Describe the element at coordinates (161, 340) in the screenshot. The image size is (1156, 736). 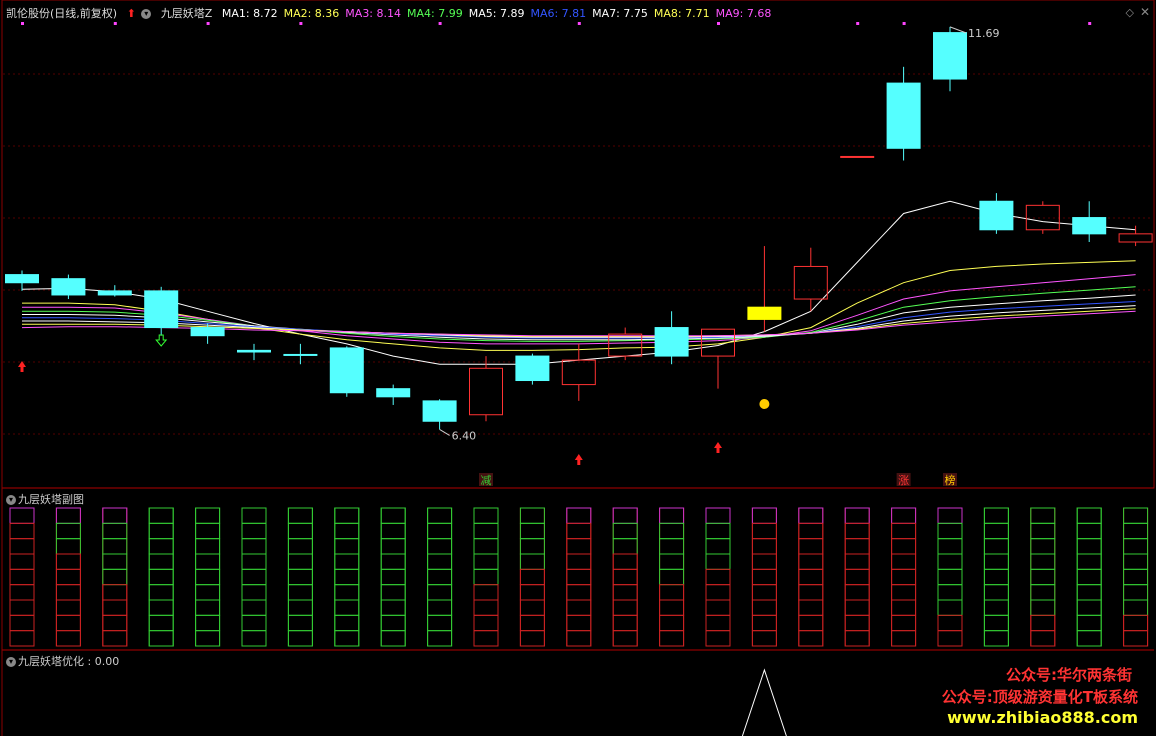
I see `sell-arrow-icon` at that location.